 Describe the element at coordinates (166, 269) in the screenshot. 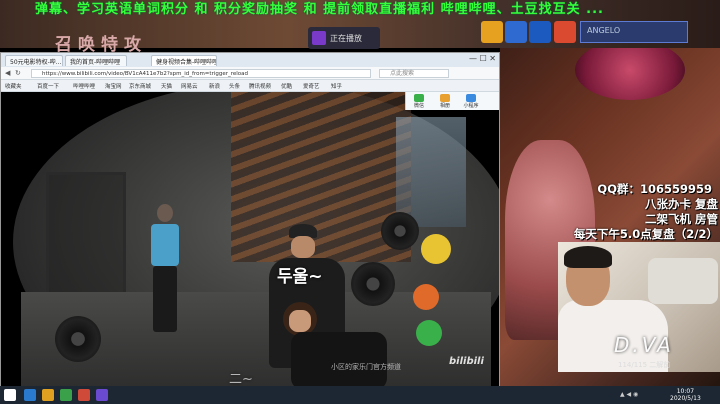

I see `person-squatting` at that location.